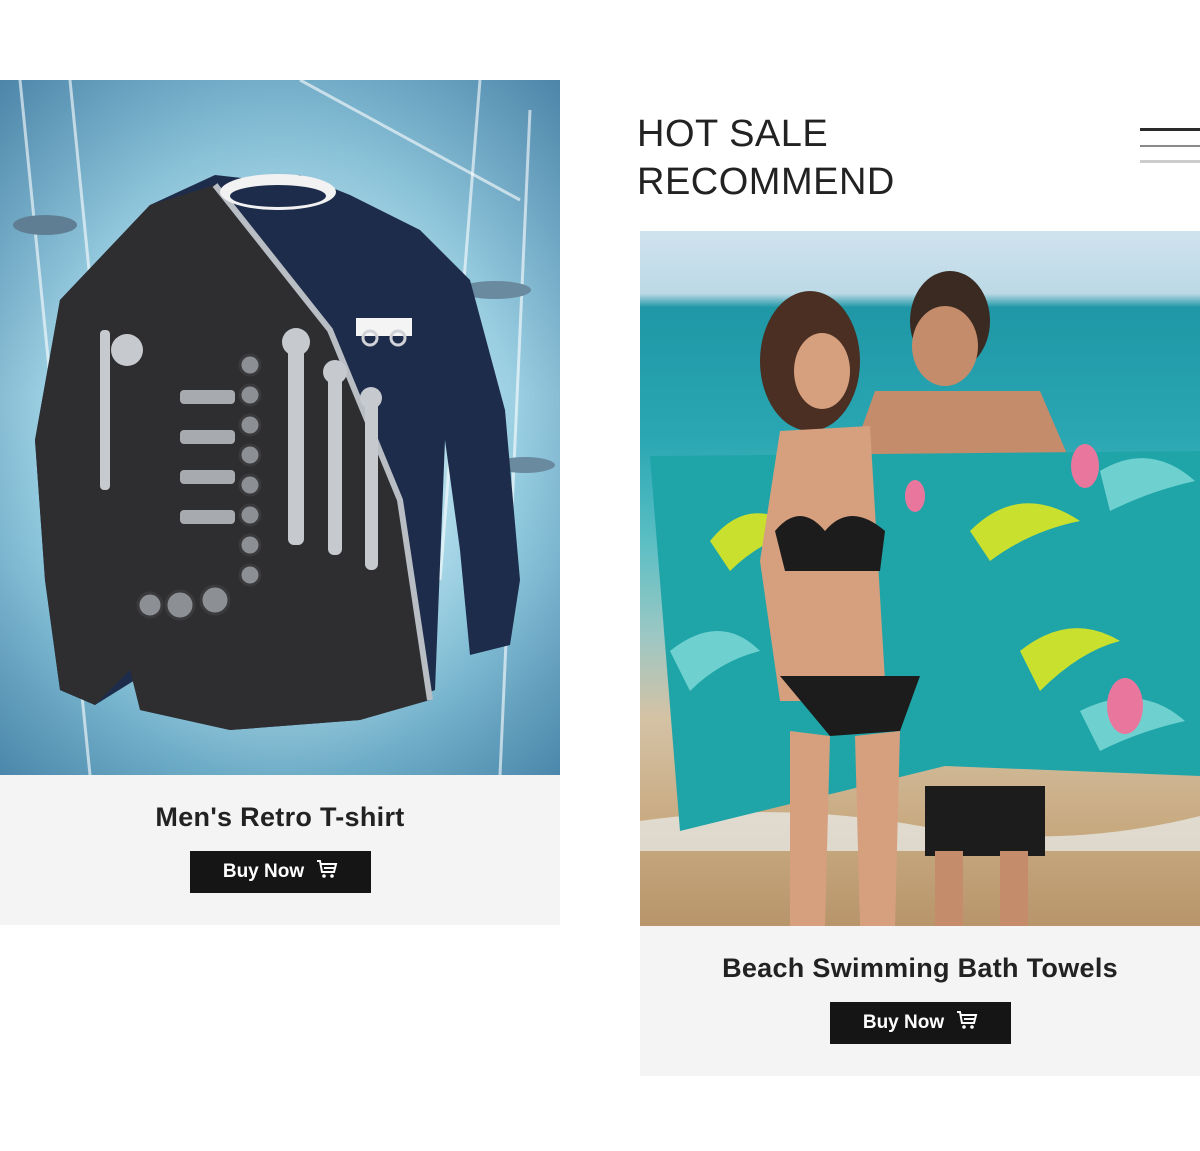 The width and height of the screenshot is (1200, 1151). What do you see at coordinates (1170, 146) in the screenshot?
I see `decorative-lines-icon` at bounding box center [1170, 146].